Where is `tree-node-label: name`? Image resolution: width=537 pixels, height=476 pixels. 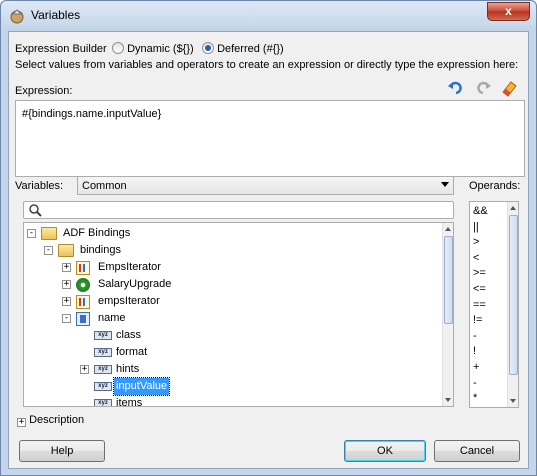
tree-node-label: name is located at coordinates (112, 318).